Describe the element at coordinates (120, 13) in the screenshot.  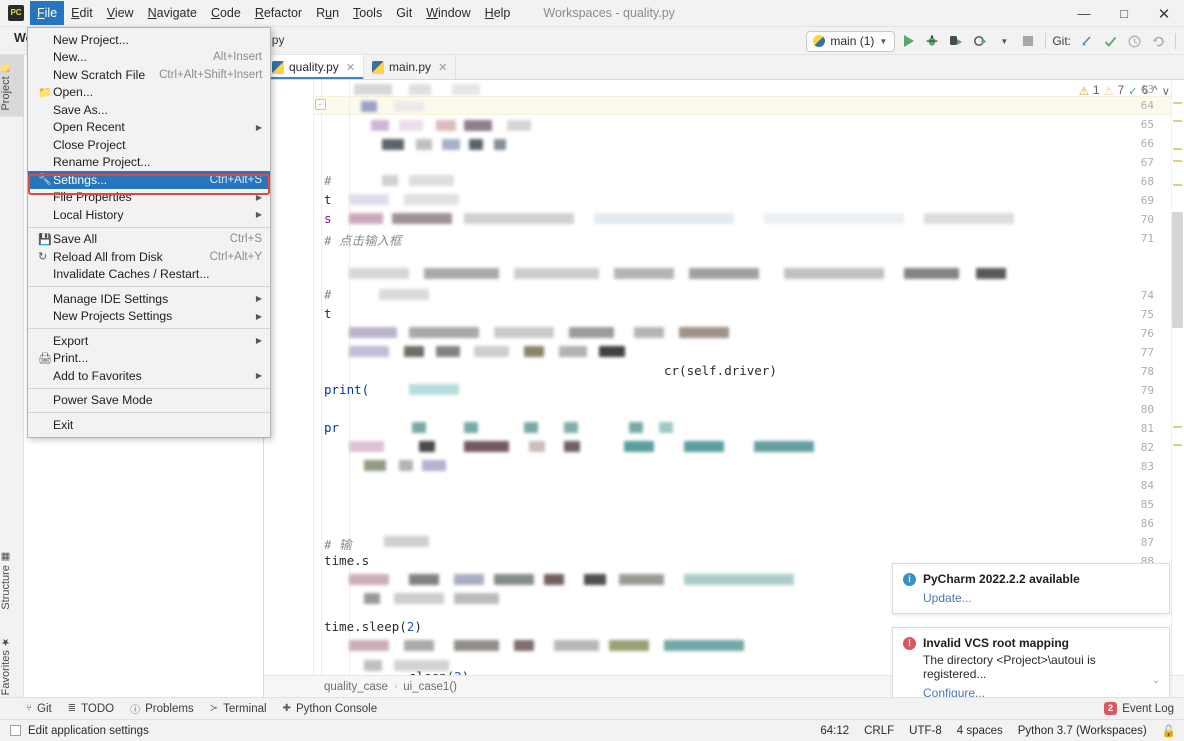
I see `menu-view: View` at that location.